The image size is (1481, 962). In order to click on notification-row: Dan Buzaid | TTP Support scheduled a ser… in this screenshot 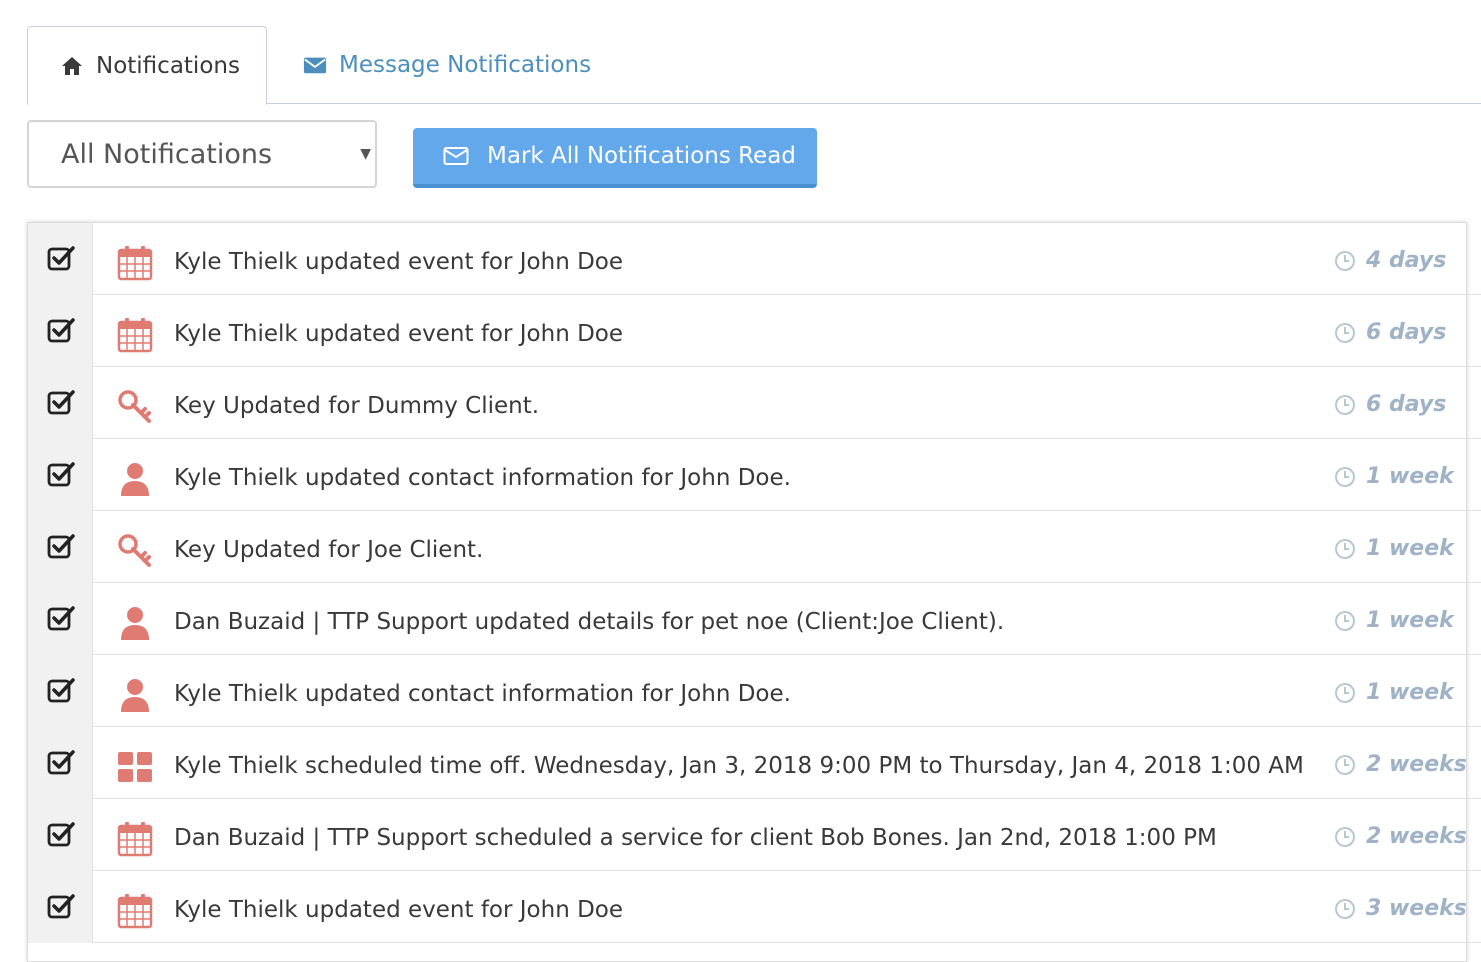, I will do `click(754, 835)`.